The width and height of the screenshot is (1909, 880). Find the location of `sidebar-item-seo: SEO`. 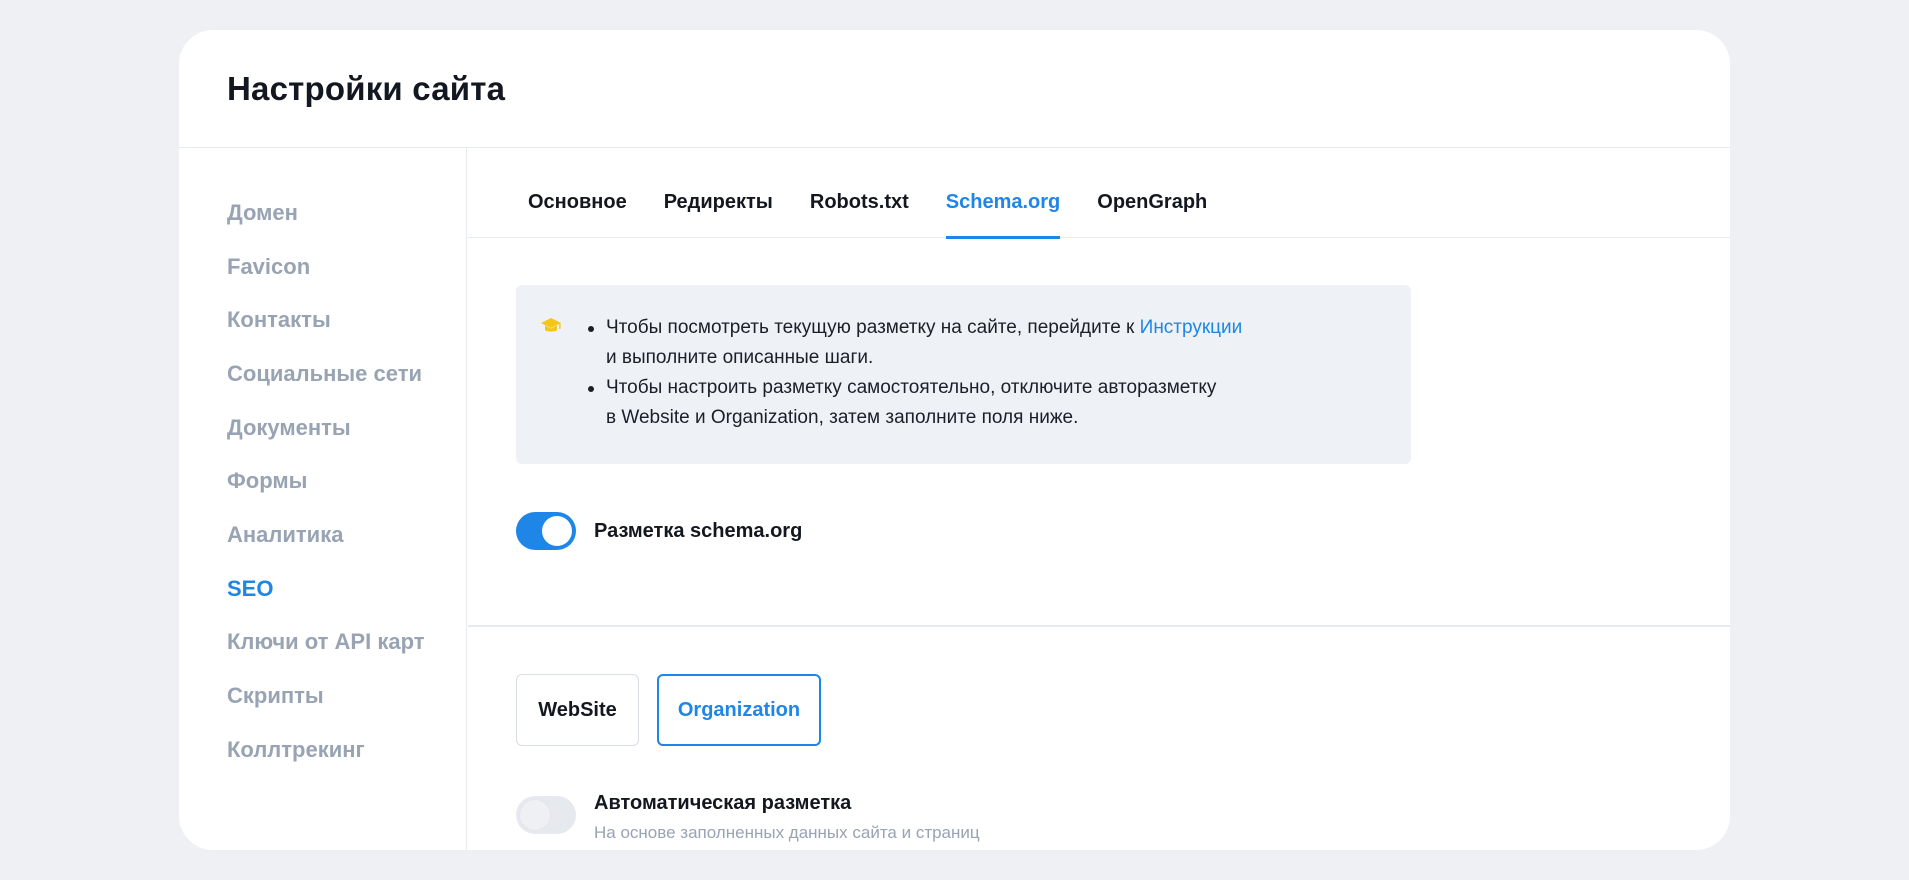

sidebar-item-seo: SEO is located at coordinates (322, 589).